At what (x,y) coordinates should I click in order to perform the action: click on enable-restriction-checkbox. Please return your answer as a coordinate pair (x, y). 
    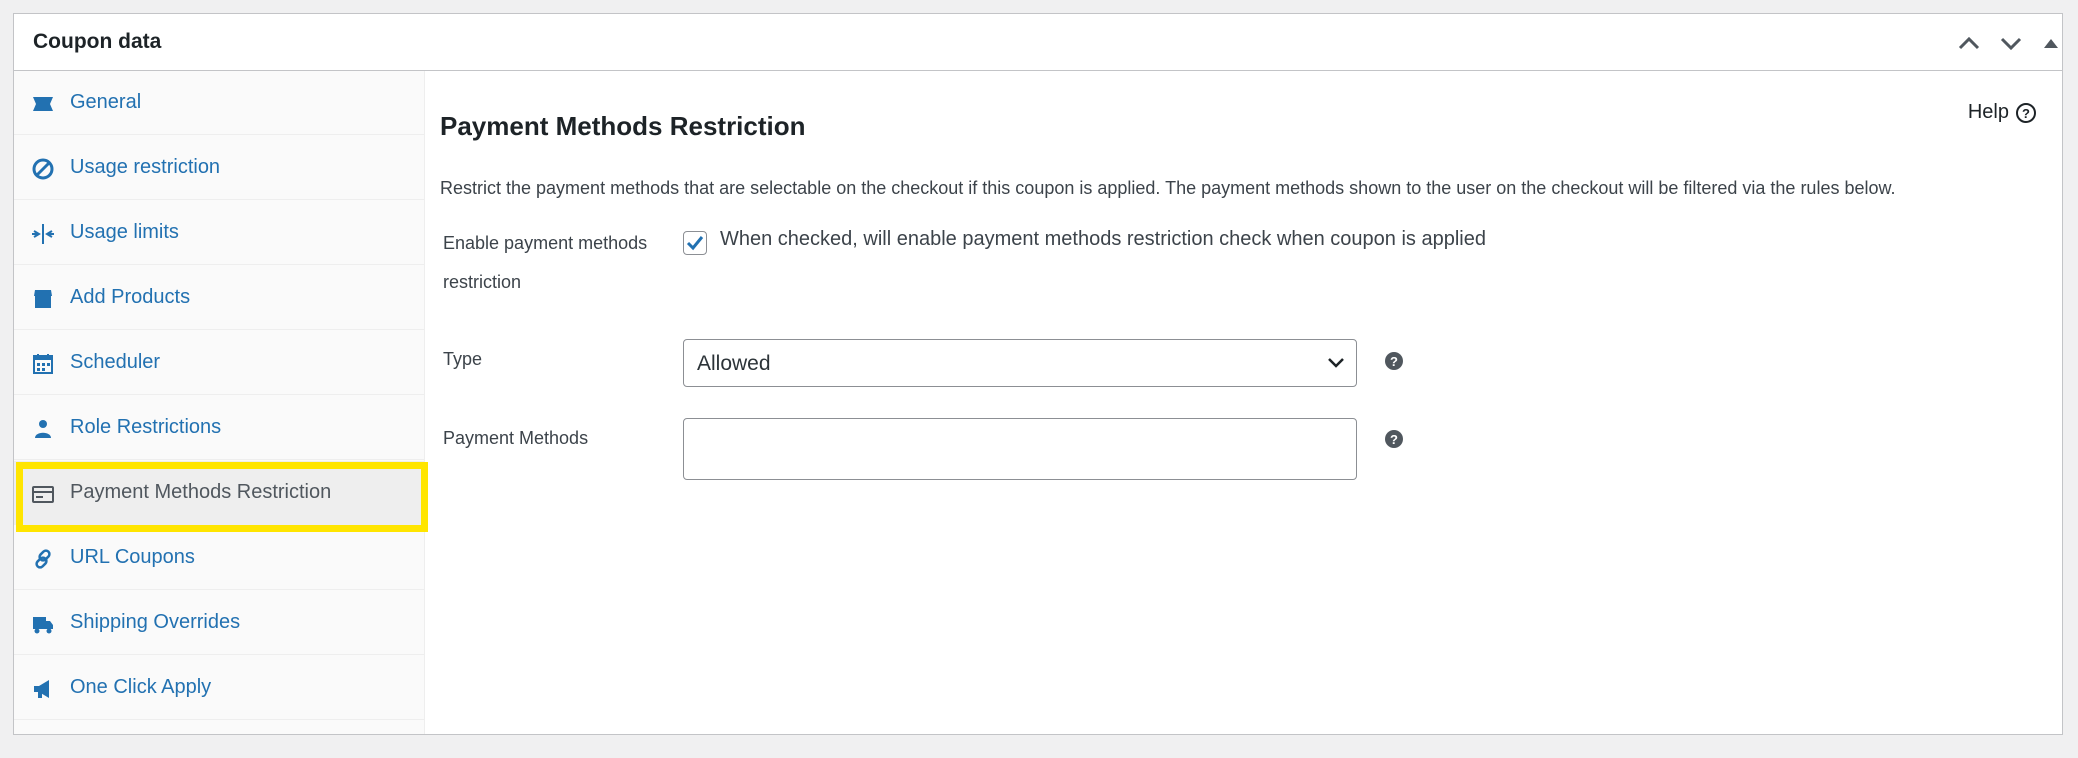
    Looking at the image, I should click on (695, 243).